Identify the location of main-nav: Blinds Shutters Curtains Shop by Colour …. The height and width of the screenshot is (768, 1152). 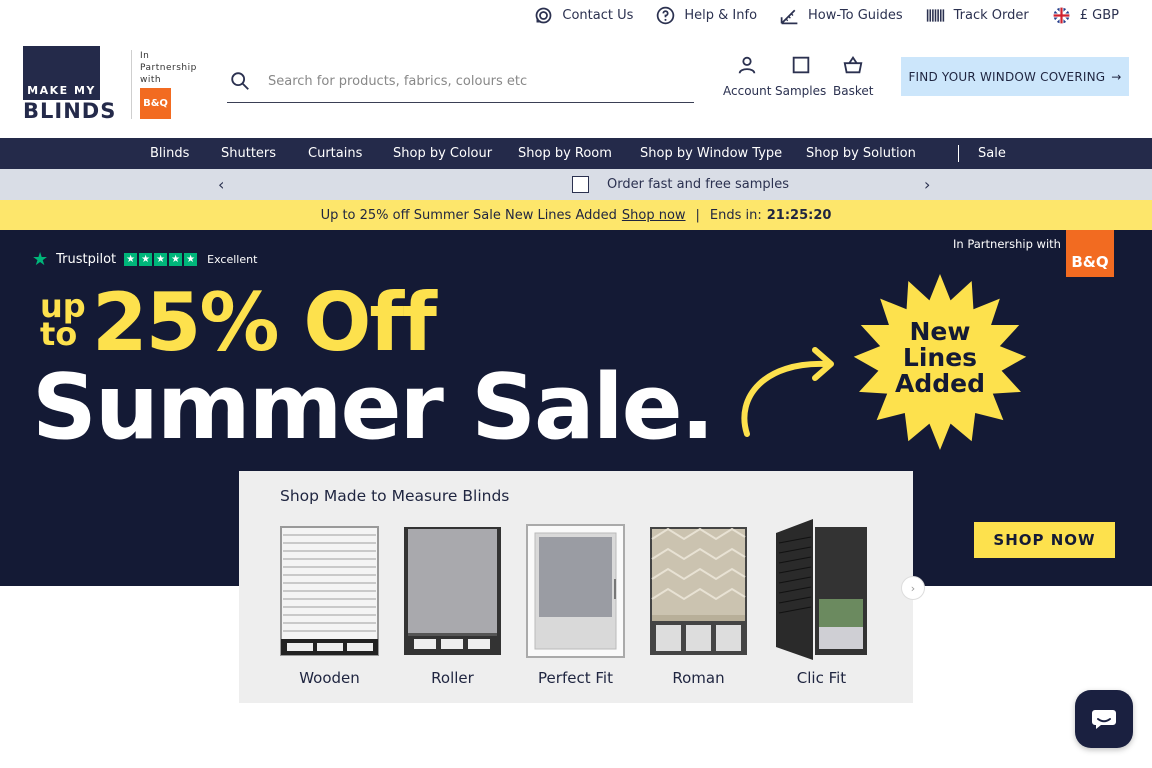
(576, 153).